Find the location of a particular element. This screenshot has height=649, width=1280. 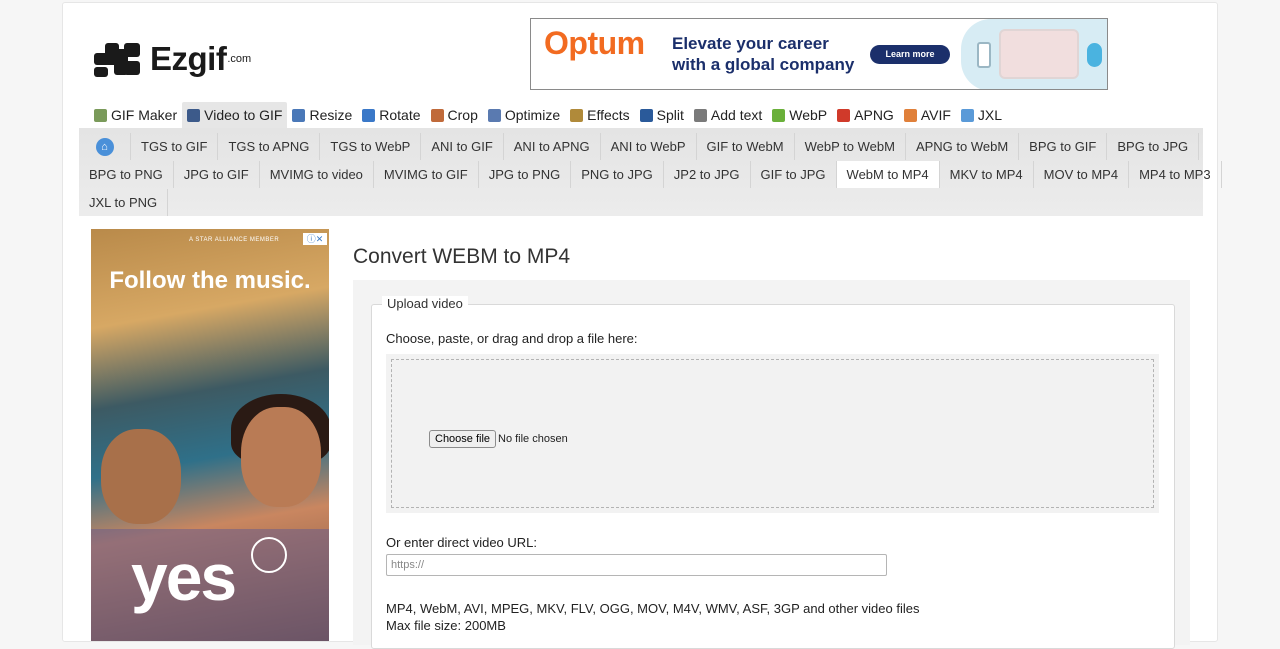

video-url-input is located at coordinates (636, 565).